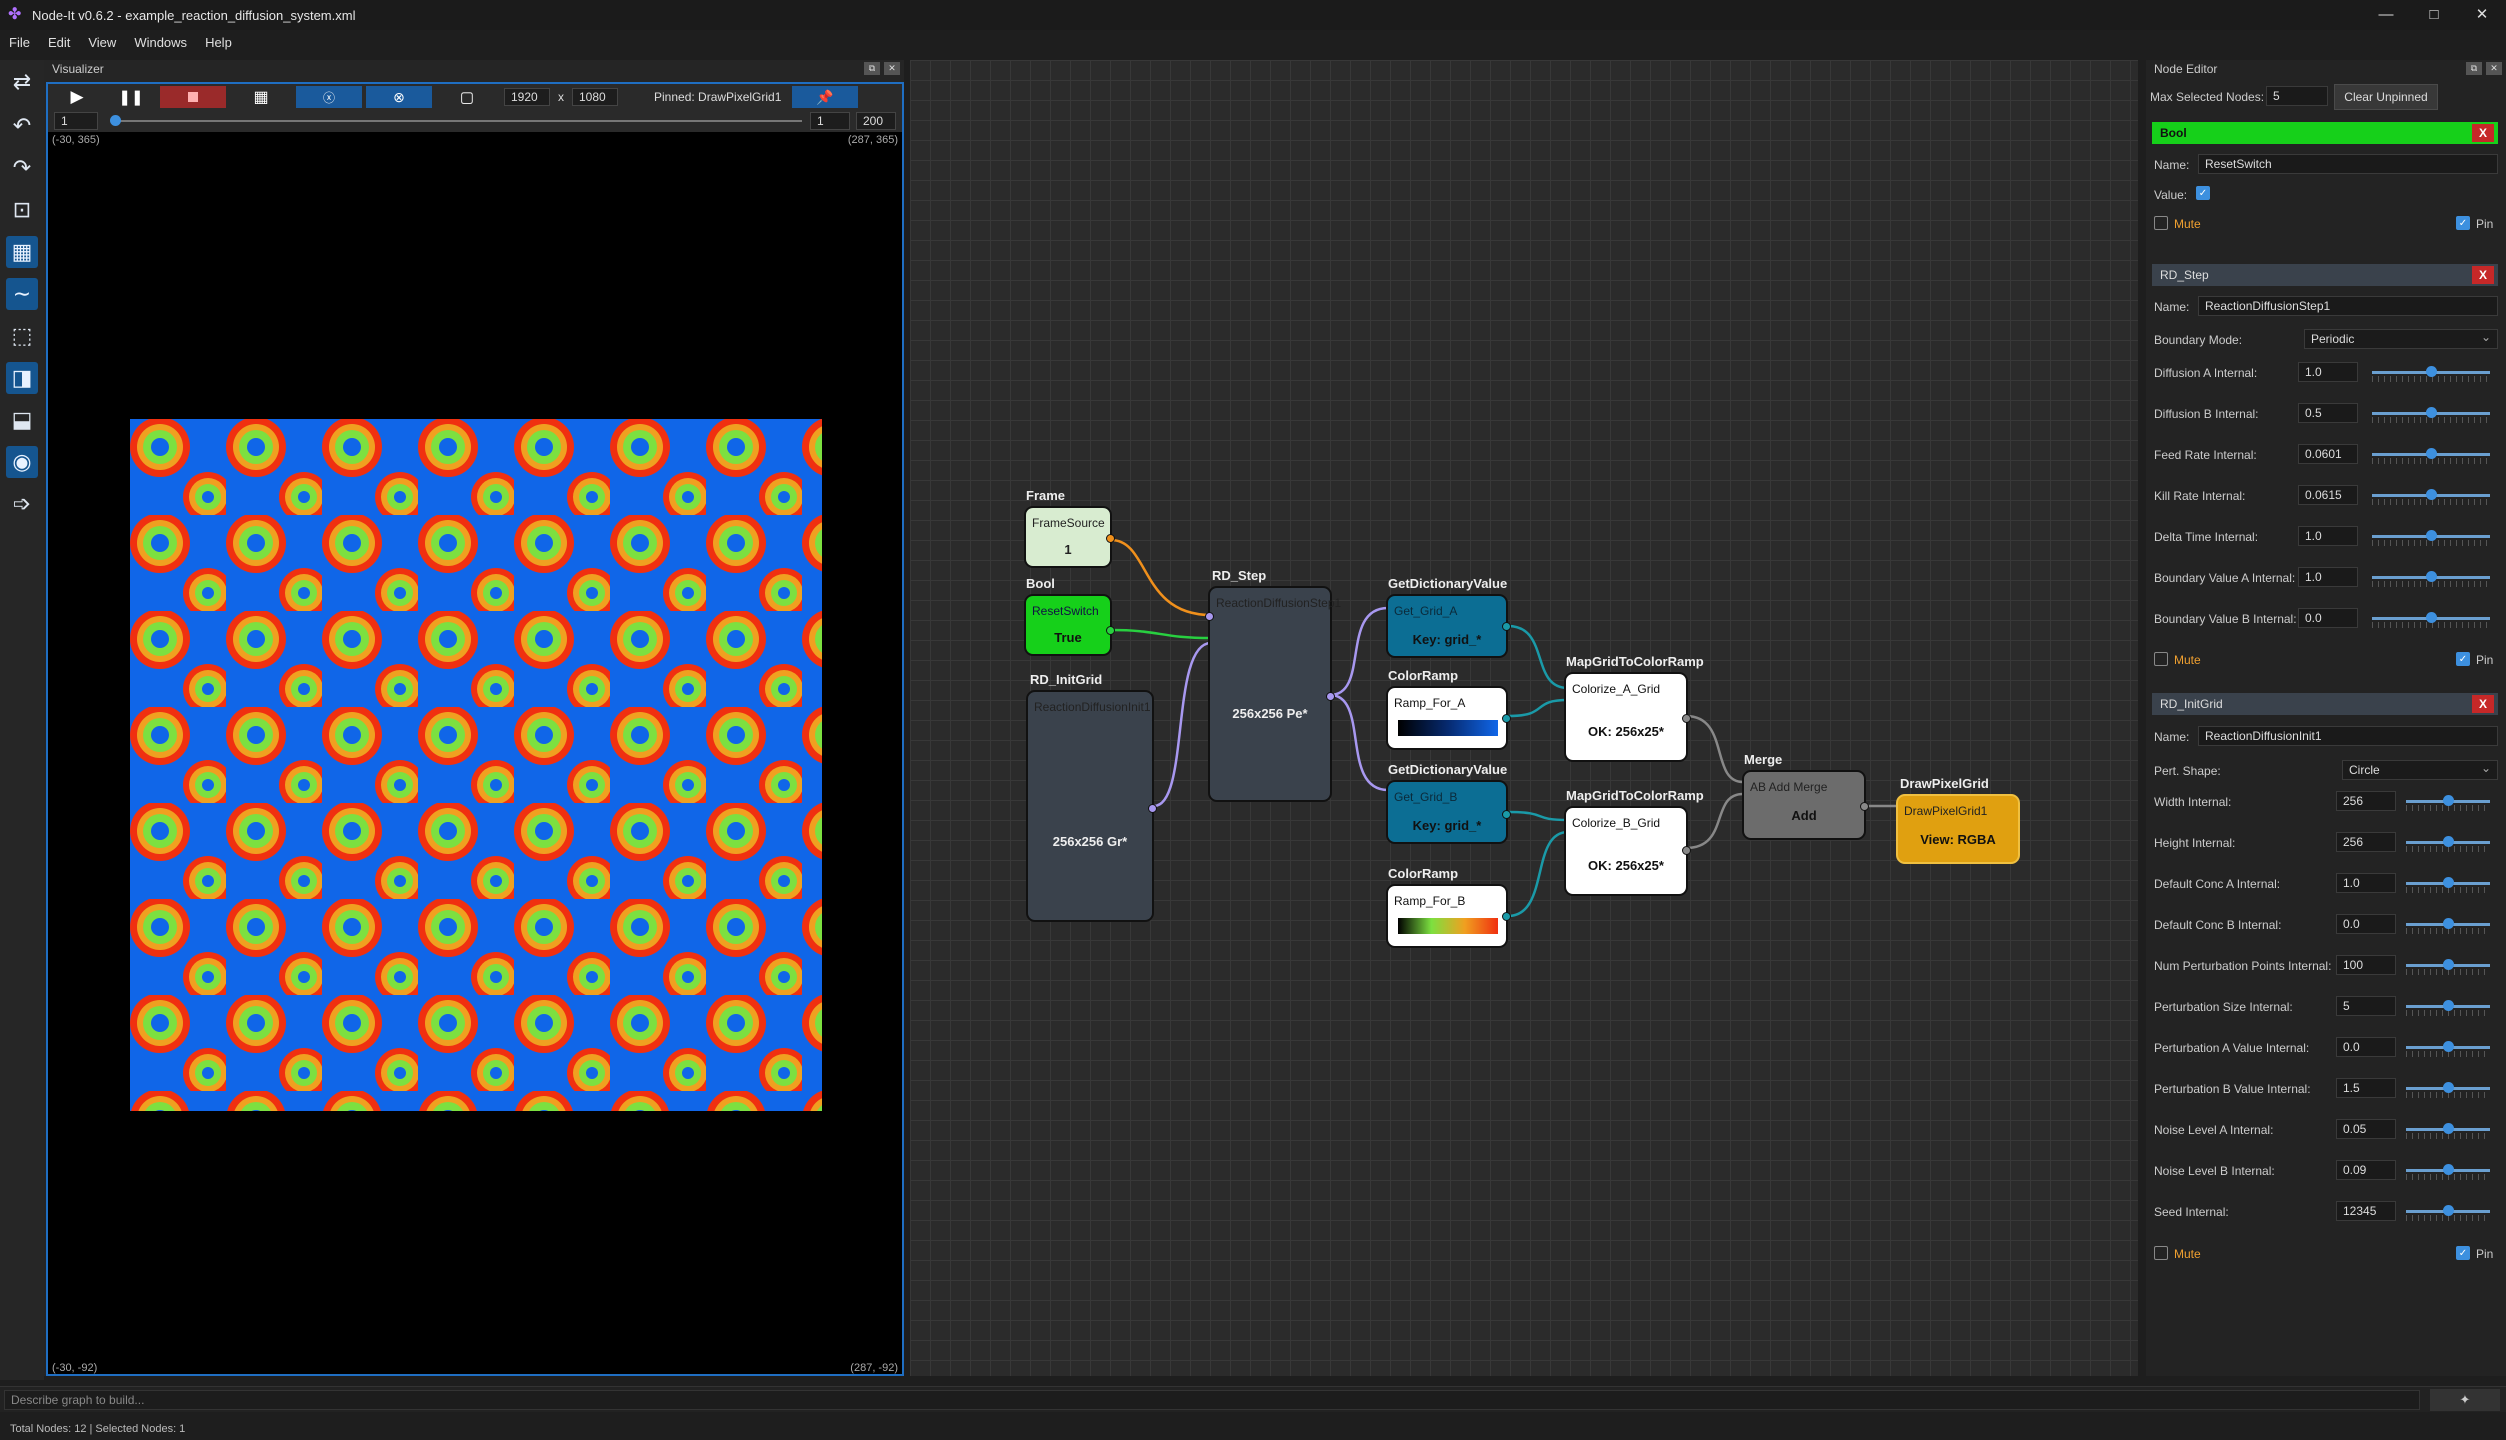 Image resolution: width=2506 pixels, height=1440 pixels. Describe the element at coordinates (2483, 133) in the screenshot. I see `close-bool-section-button: X` at that location.